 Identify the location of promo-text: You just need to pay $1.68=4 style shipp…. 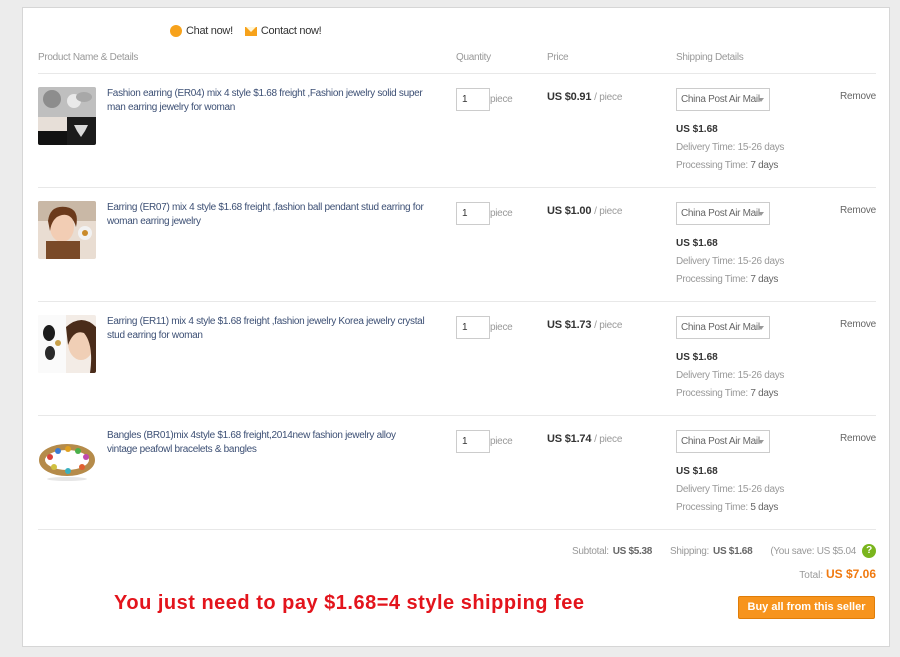
(349, 603).